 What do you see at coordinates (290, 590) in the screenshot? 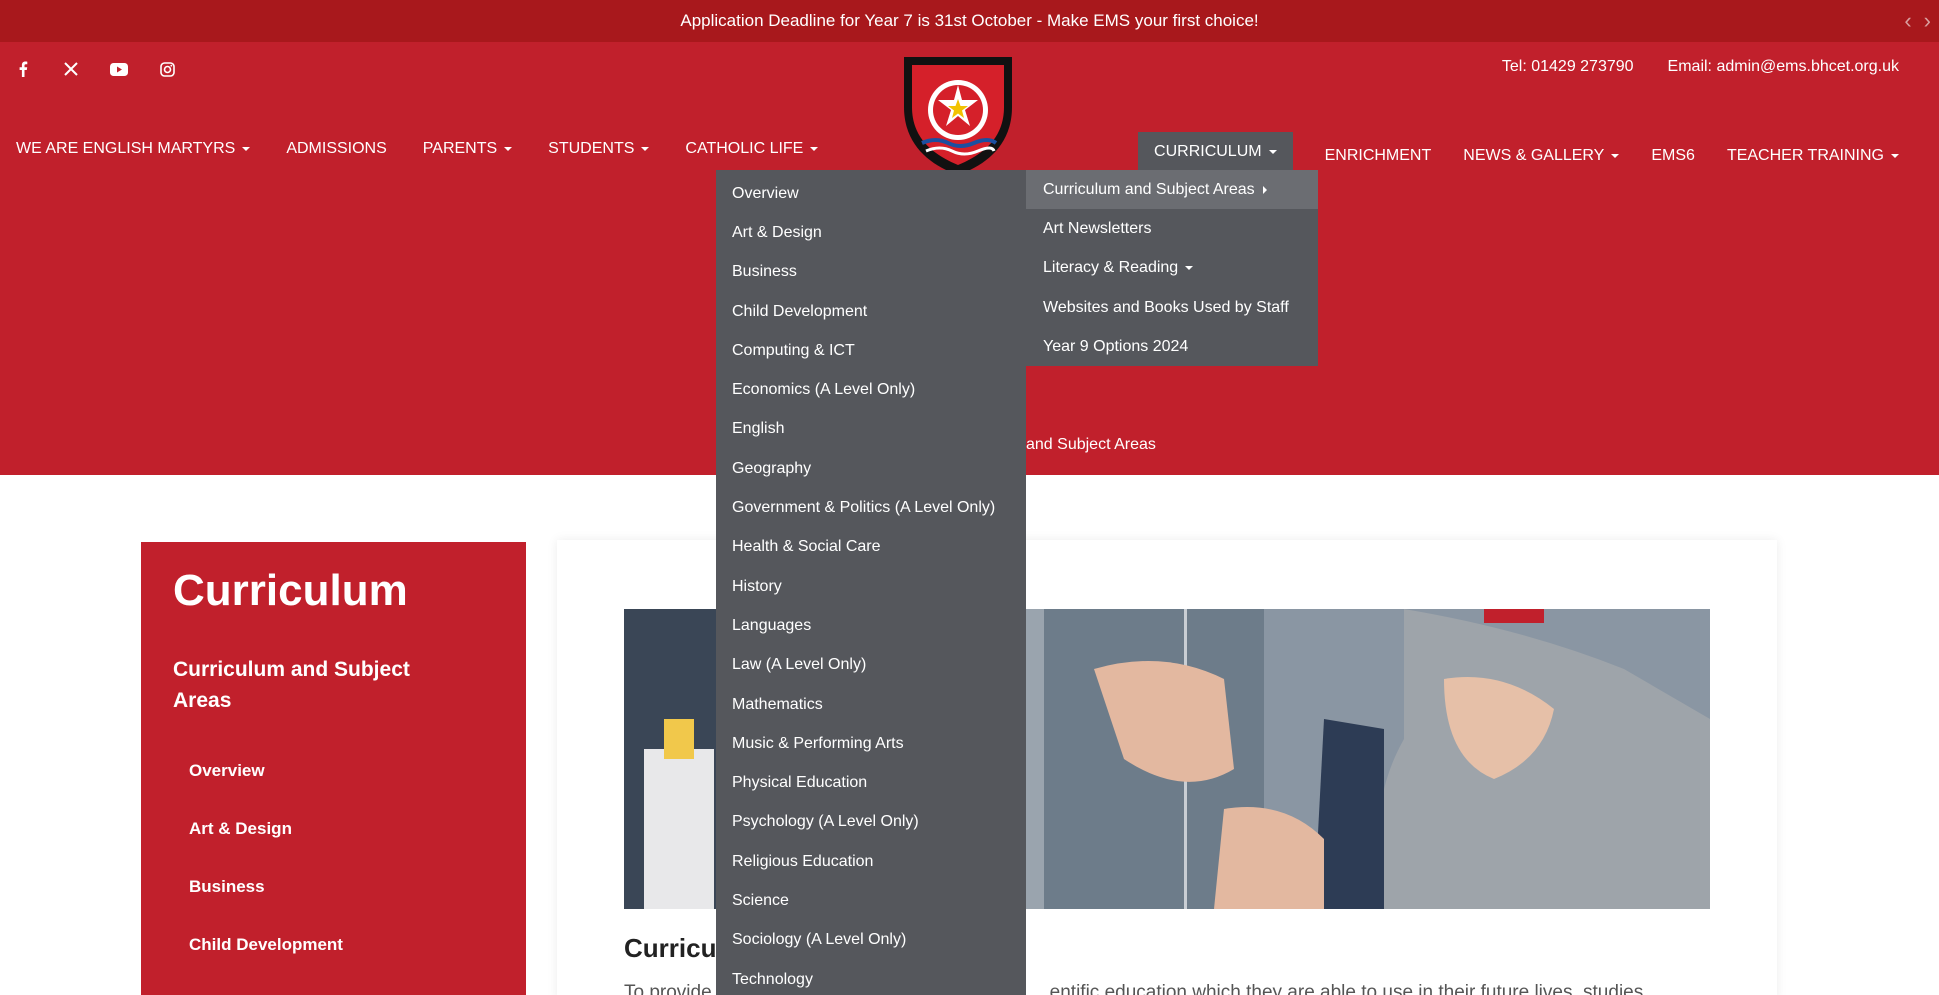
I see `sidebar-title: Curriculum` at bounding box center [290, 590].